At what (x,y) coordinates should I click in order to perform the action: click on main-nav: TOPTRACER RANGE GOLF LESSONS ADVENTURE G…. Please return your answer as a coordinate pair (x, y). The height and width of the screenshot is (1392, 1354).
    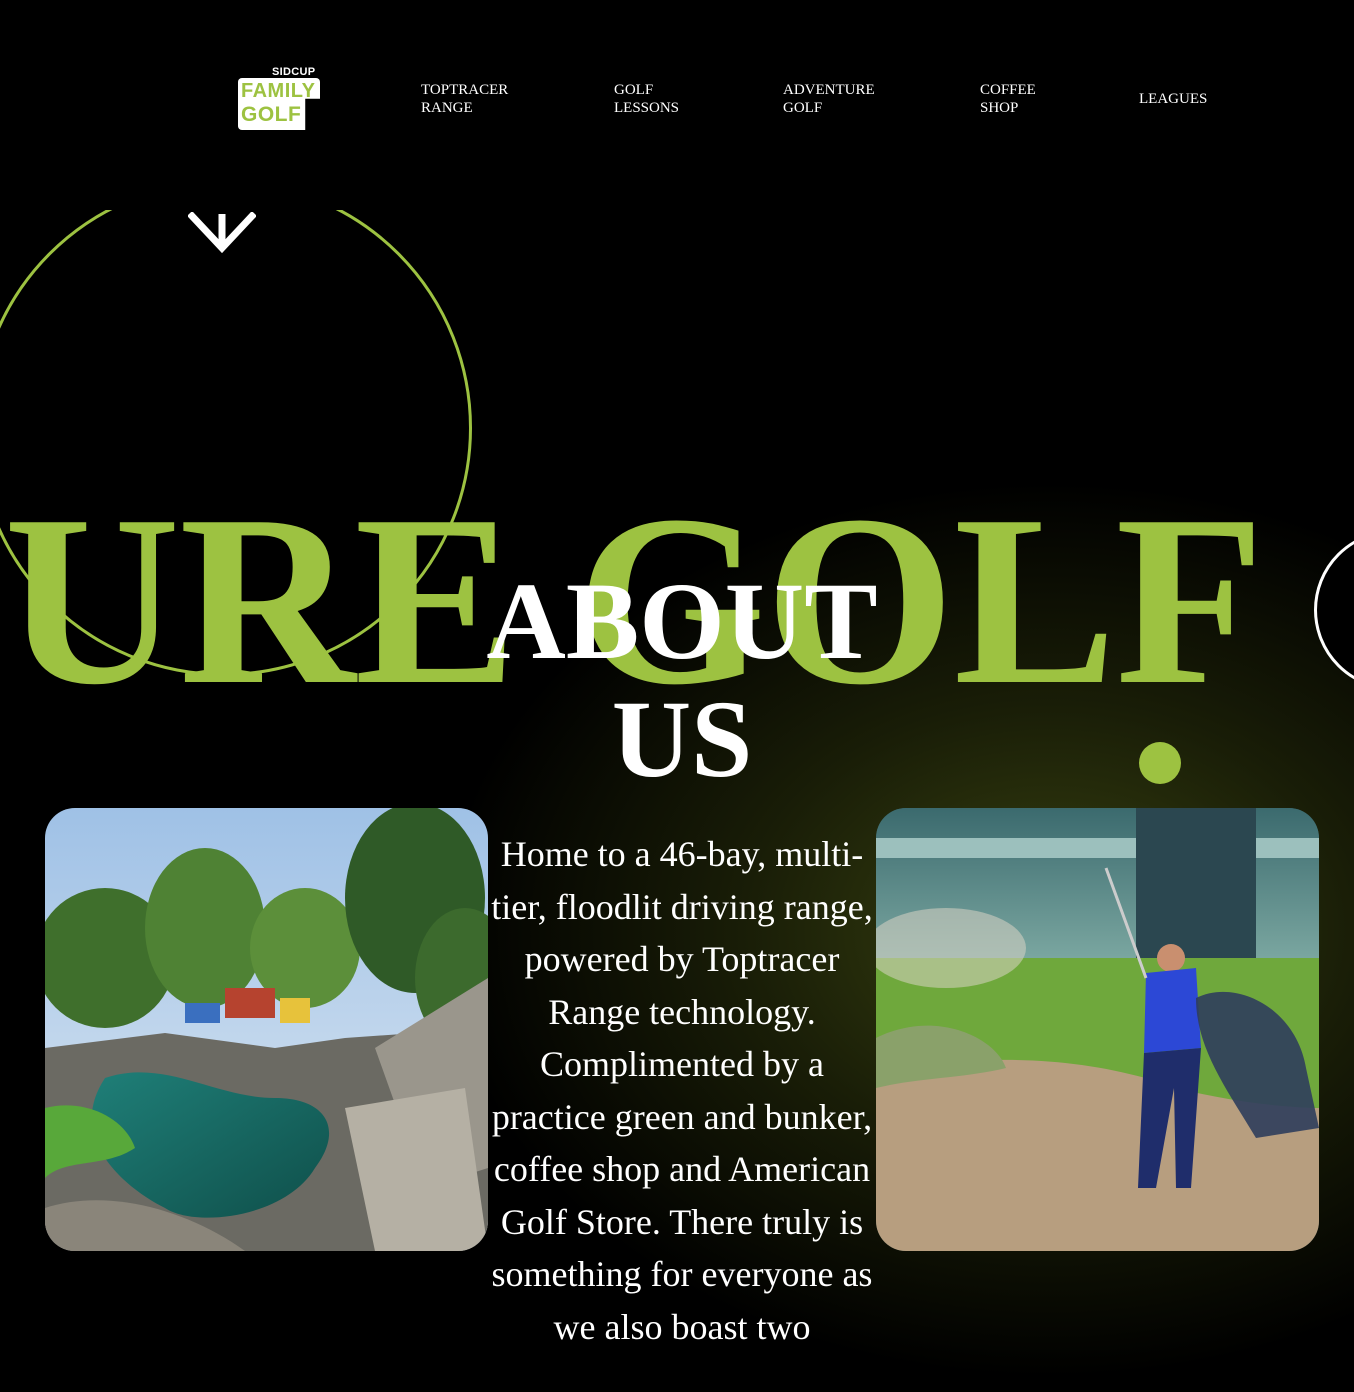
    Looking at the image, I should click on (677, 100).